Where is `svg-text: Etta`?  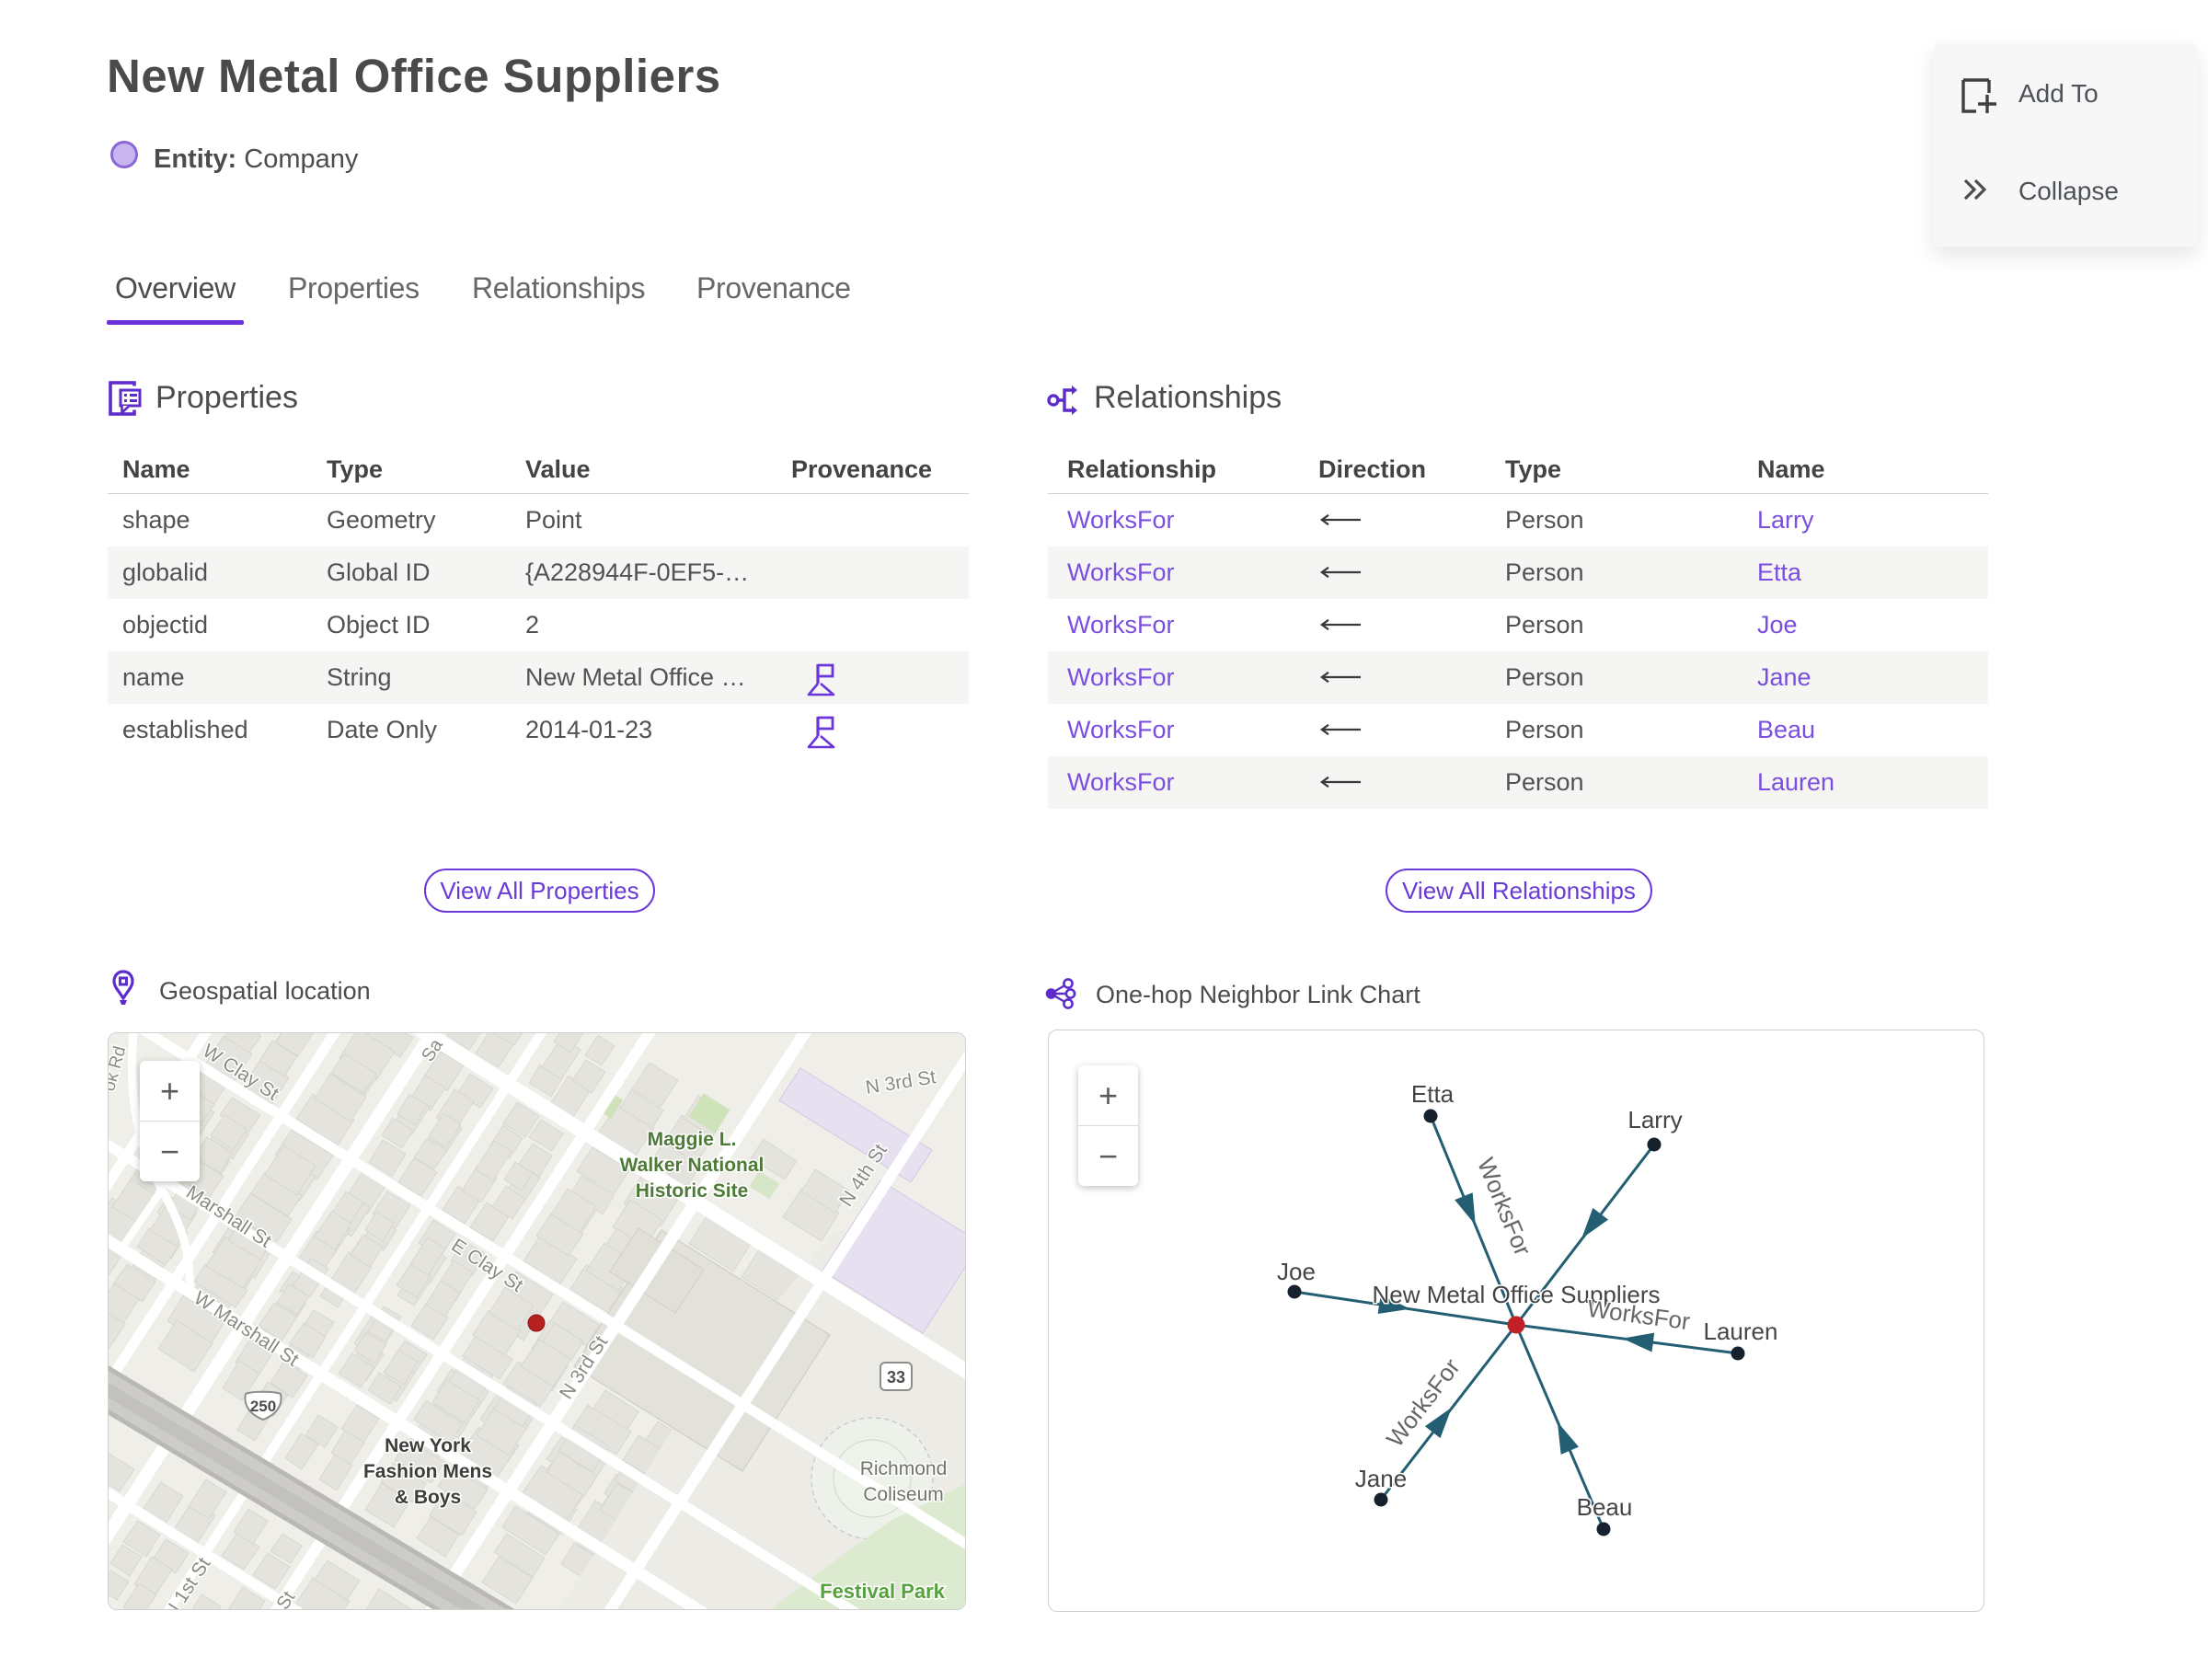
svg-text: Etta is located at coordinates (1433, 1094).